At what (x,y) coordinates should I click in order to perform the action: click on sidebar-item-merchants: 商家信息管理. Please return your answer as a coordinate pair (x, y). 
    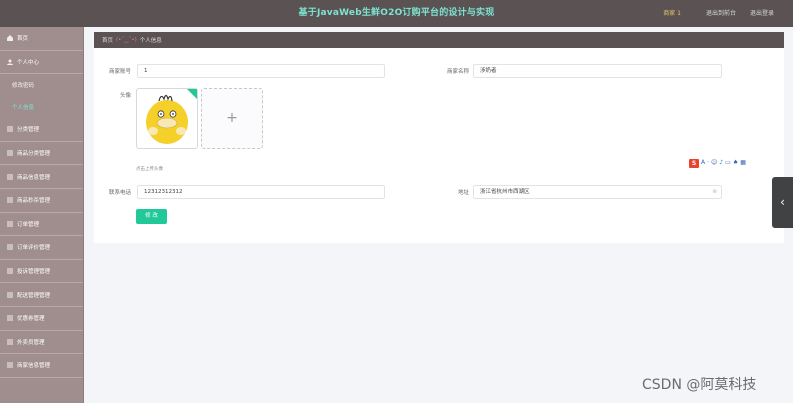
    Looking at the image, I should click on (41, 366).